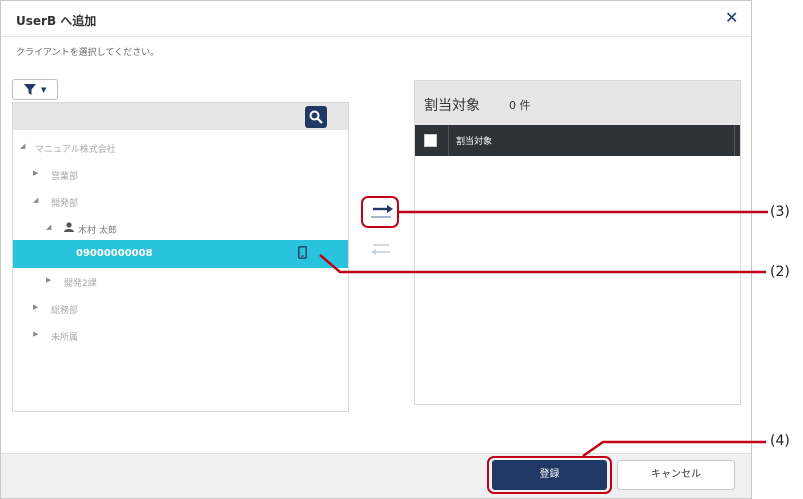 The width and height of the screenshot is (803, 499). I want to click on callout-4: (4), so click(780, 441).